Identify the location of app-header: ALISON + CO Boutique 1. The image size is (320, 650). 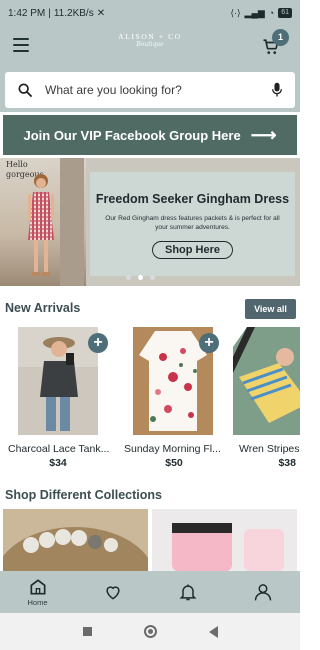
(150, 69).